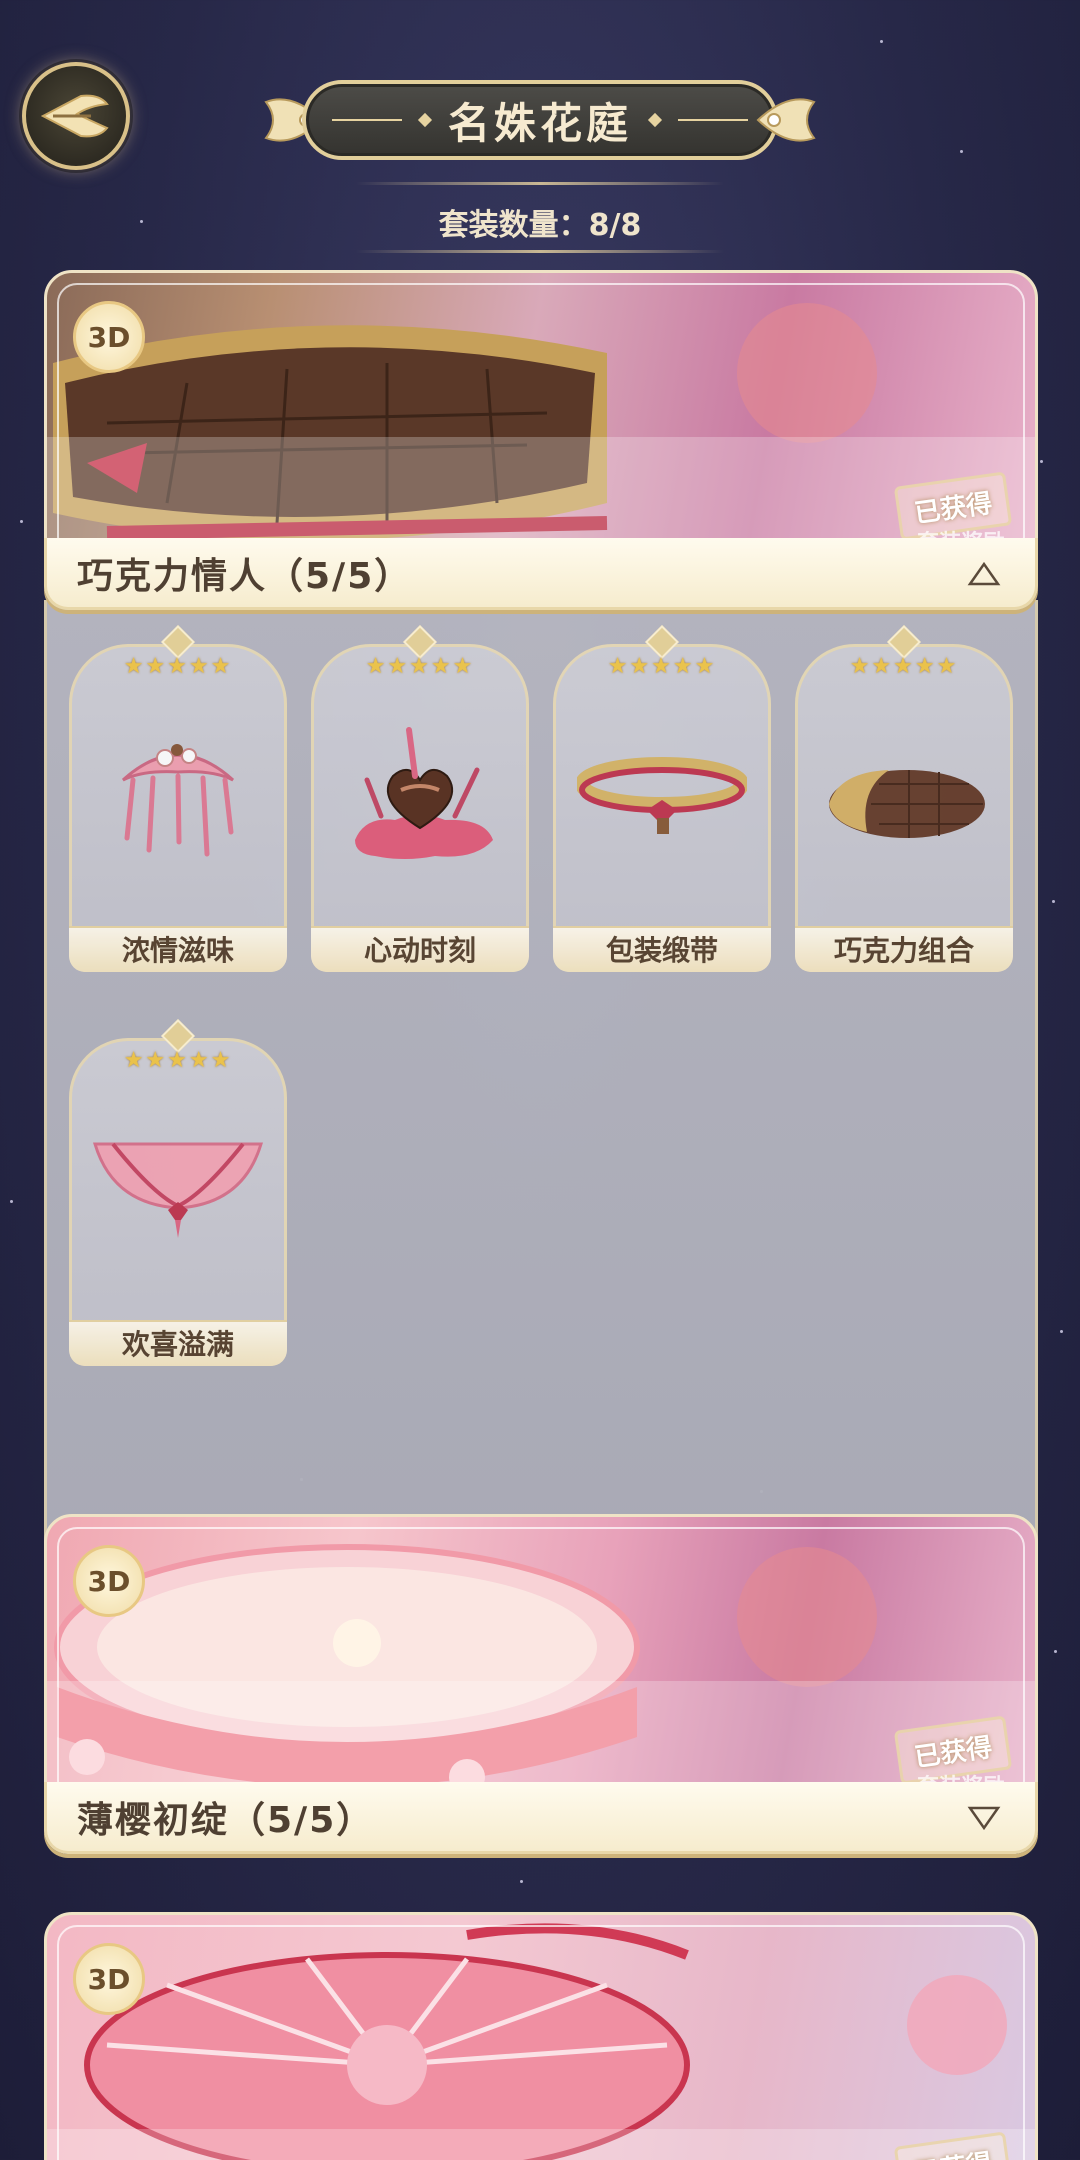  I want to click on suit-name-bar: 薄樱初绽（5/5）, so click(541, 1818).